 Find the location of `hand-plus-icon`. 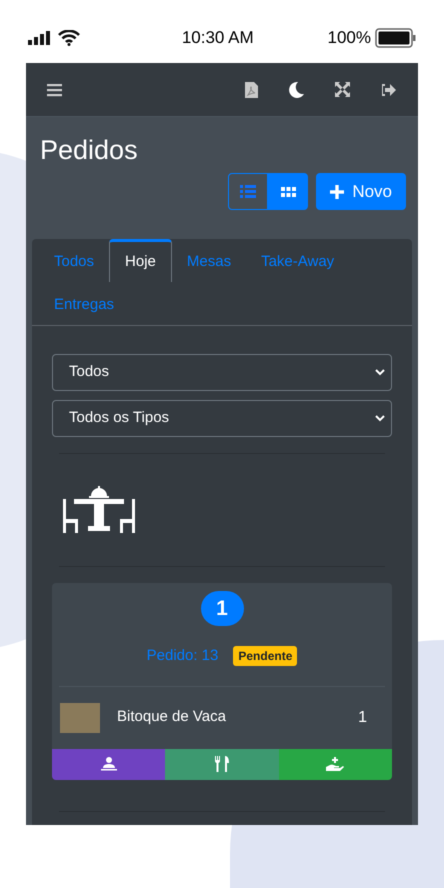

hand-plus-icon is located at coordinates (335, 764).